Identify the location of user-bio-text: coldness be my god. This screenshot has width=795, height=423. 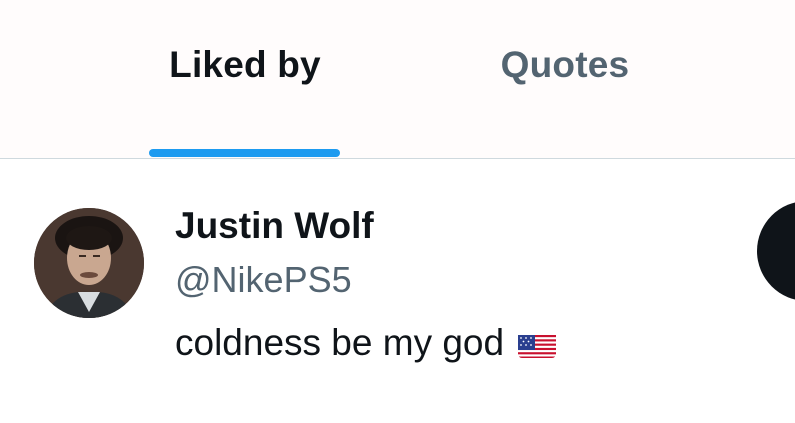
(340, 342).